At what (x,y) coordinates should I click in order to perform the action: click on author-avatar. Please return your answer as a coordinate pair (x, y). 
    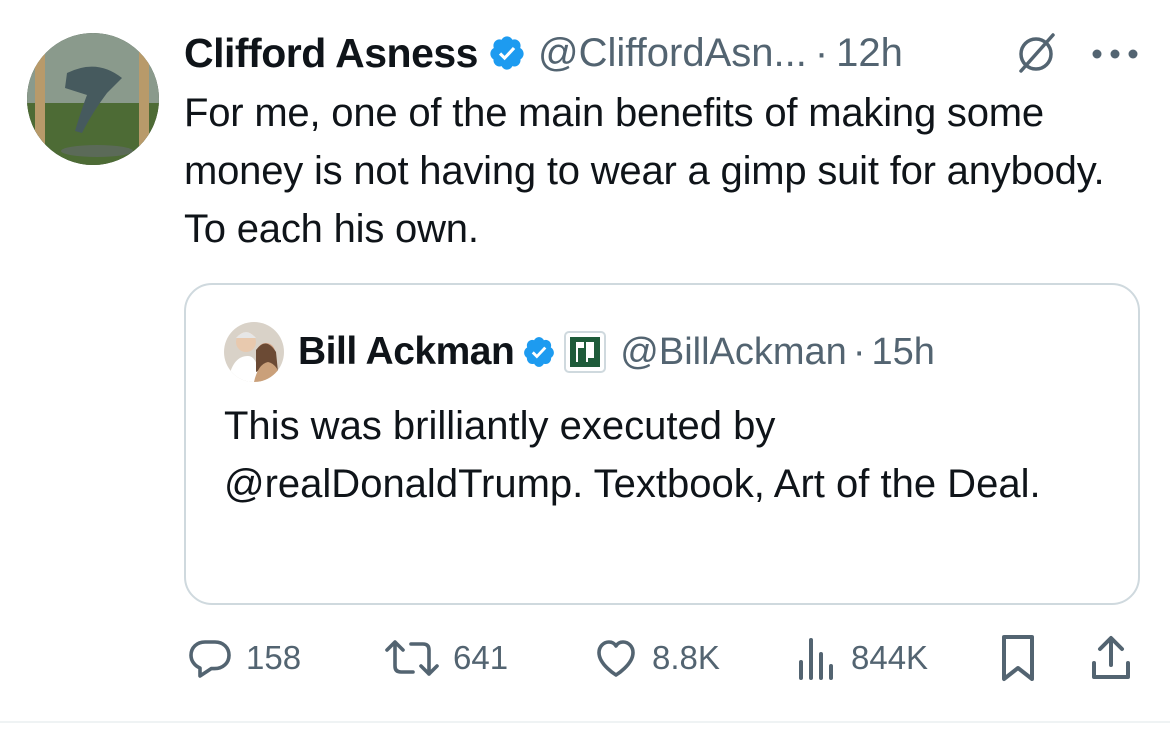
    Looking at the image, I should click on (93, 99).